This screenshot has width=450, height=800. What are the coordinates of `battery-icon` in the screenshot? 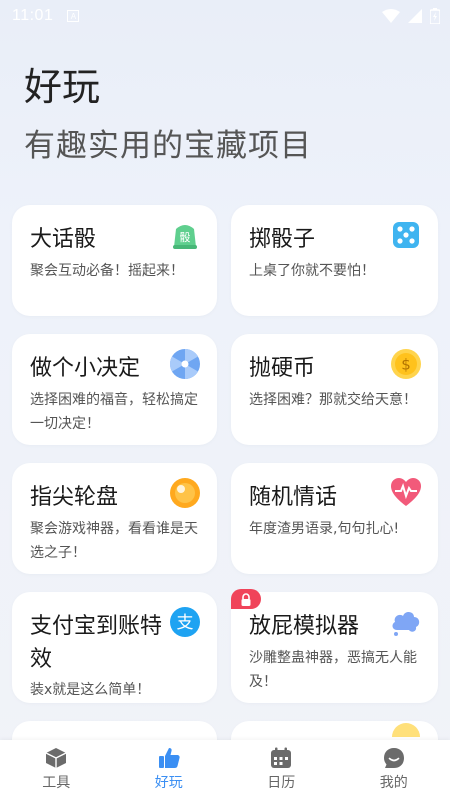 It's located at (435, 16).